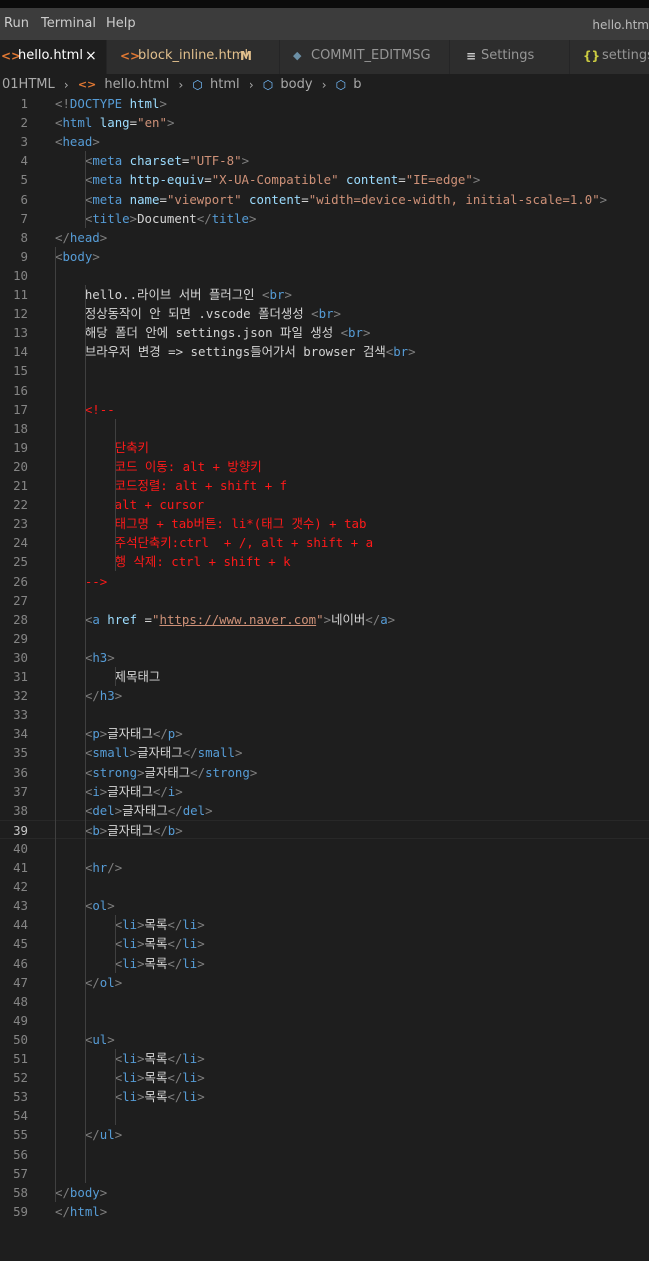 This screenshot has height=1261, width=649. Describe the element at coordinates (324, 772) in the screenshot. I see `code-line: 36 <strong>글자태그</strong>` at that location.